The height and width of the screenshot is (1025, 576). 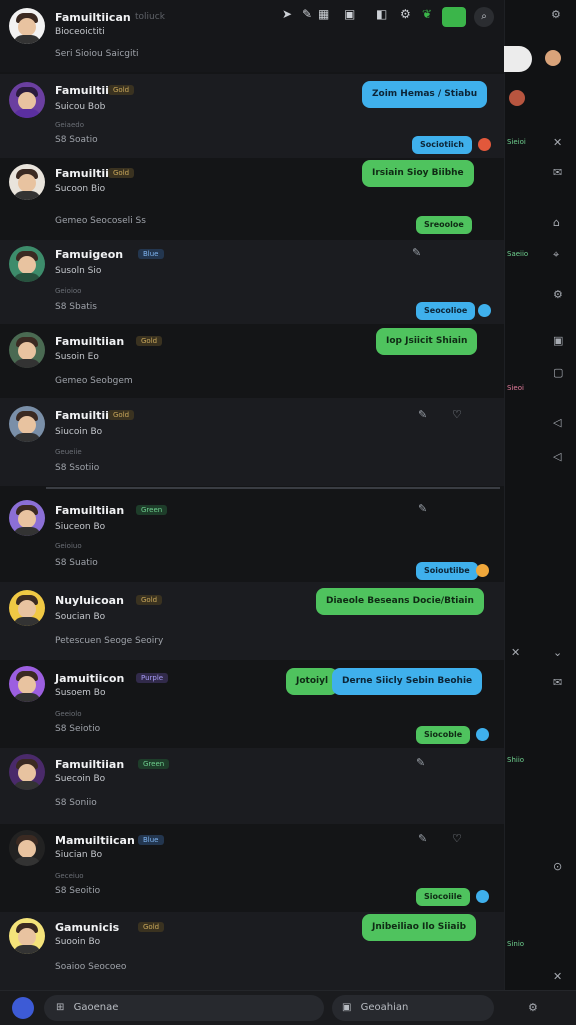 I want to click on reply-bubble: Derne Siicly Sebin Beohie, so click(x=407, y=681).